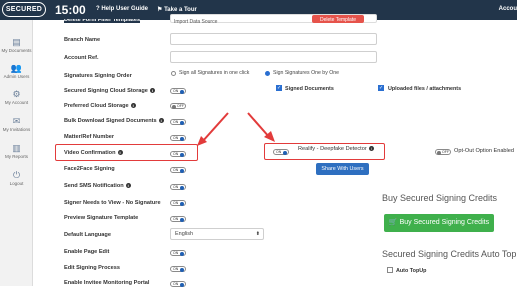 The width and height of the screenshot is (517, 287). I want to click on auto-topup-heading: Secured Signing Credits Auto TopUp, so click(449, 254).